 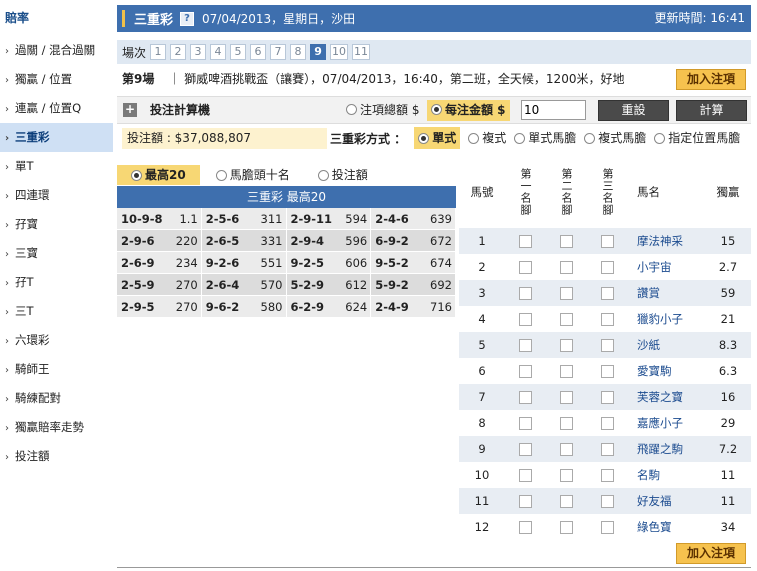 What do you see at coordinates (298, 52) in the screenshot?
I see `race-number-button: 8` at bounding box center [298, 52].